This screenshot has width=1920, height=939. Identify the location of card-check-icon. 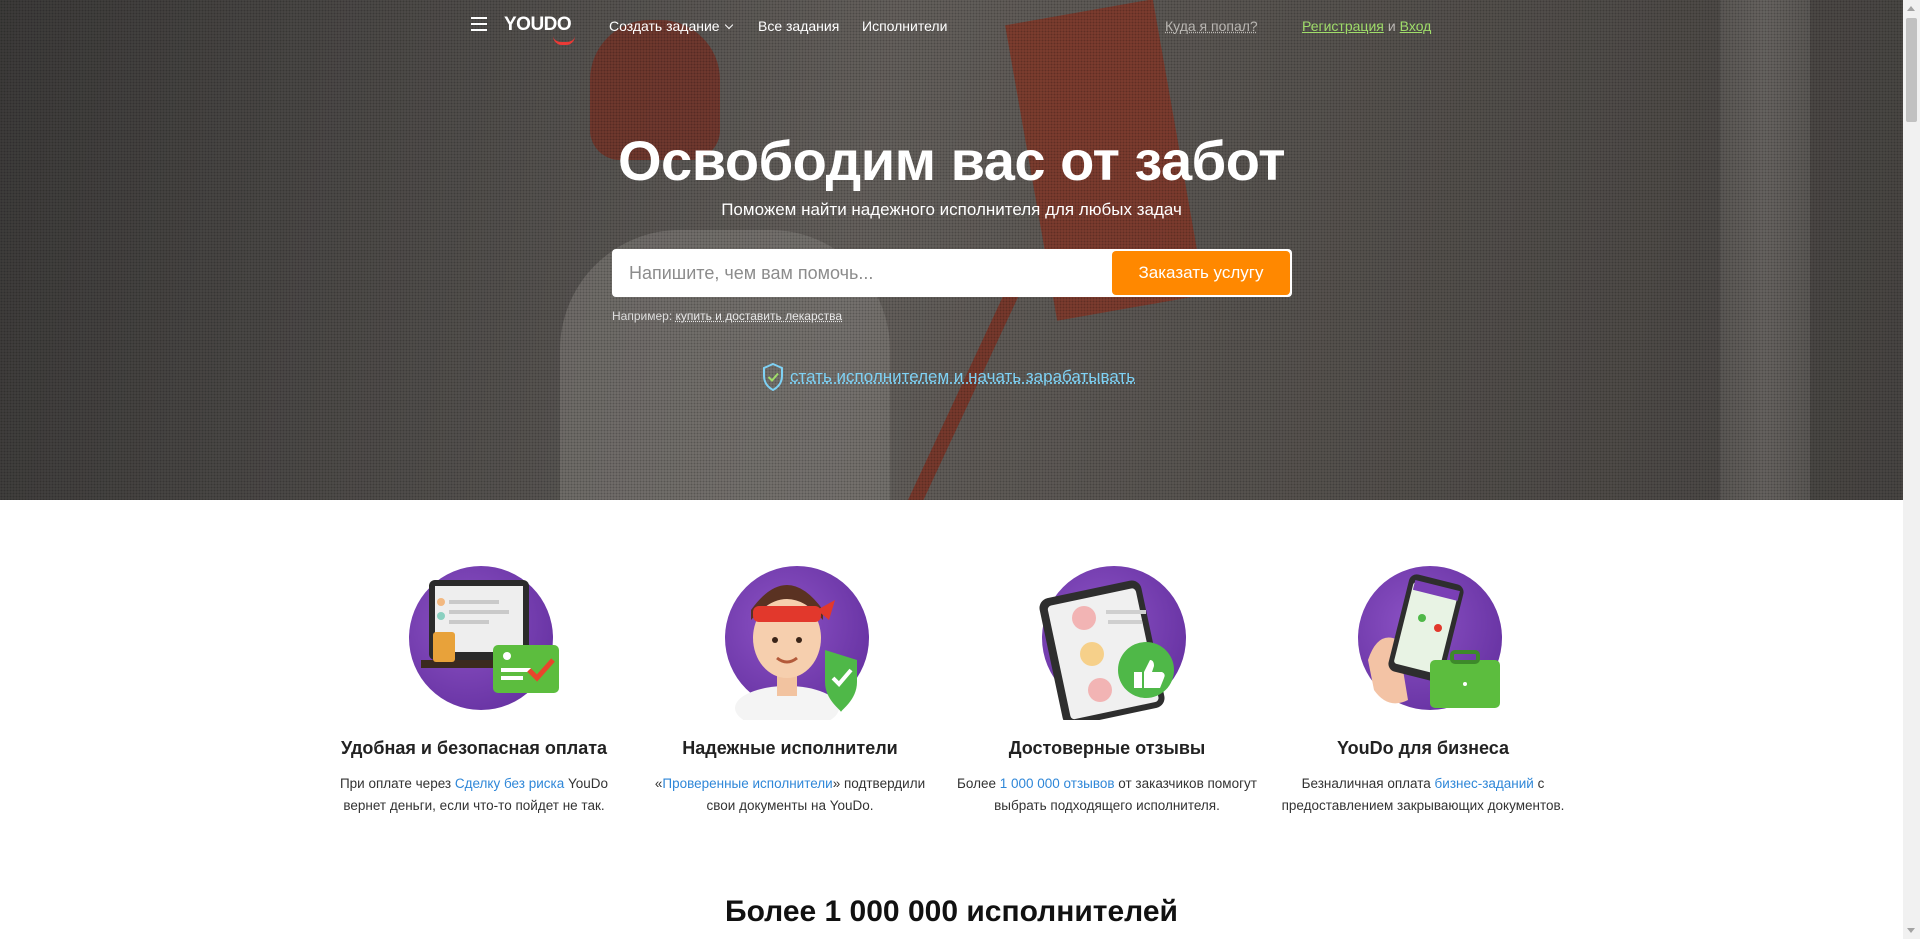
(490, 636).